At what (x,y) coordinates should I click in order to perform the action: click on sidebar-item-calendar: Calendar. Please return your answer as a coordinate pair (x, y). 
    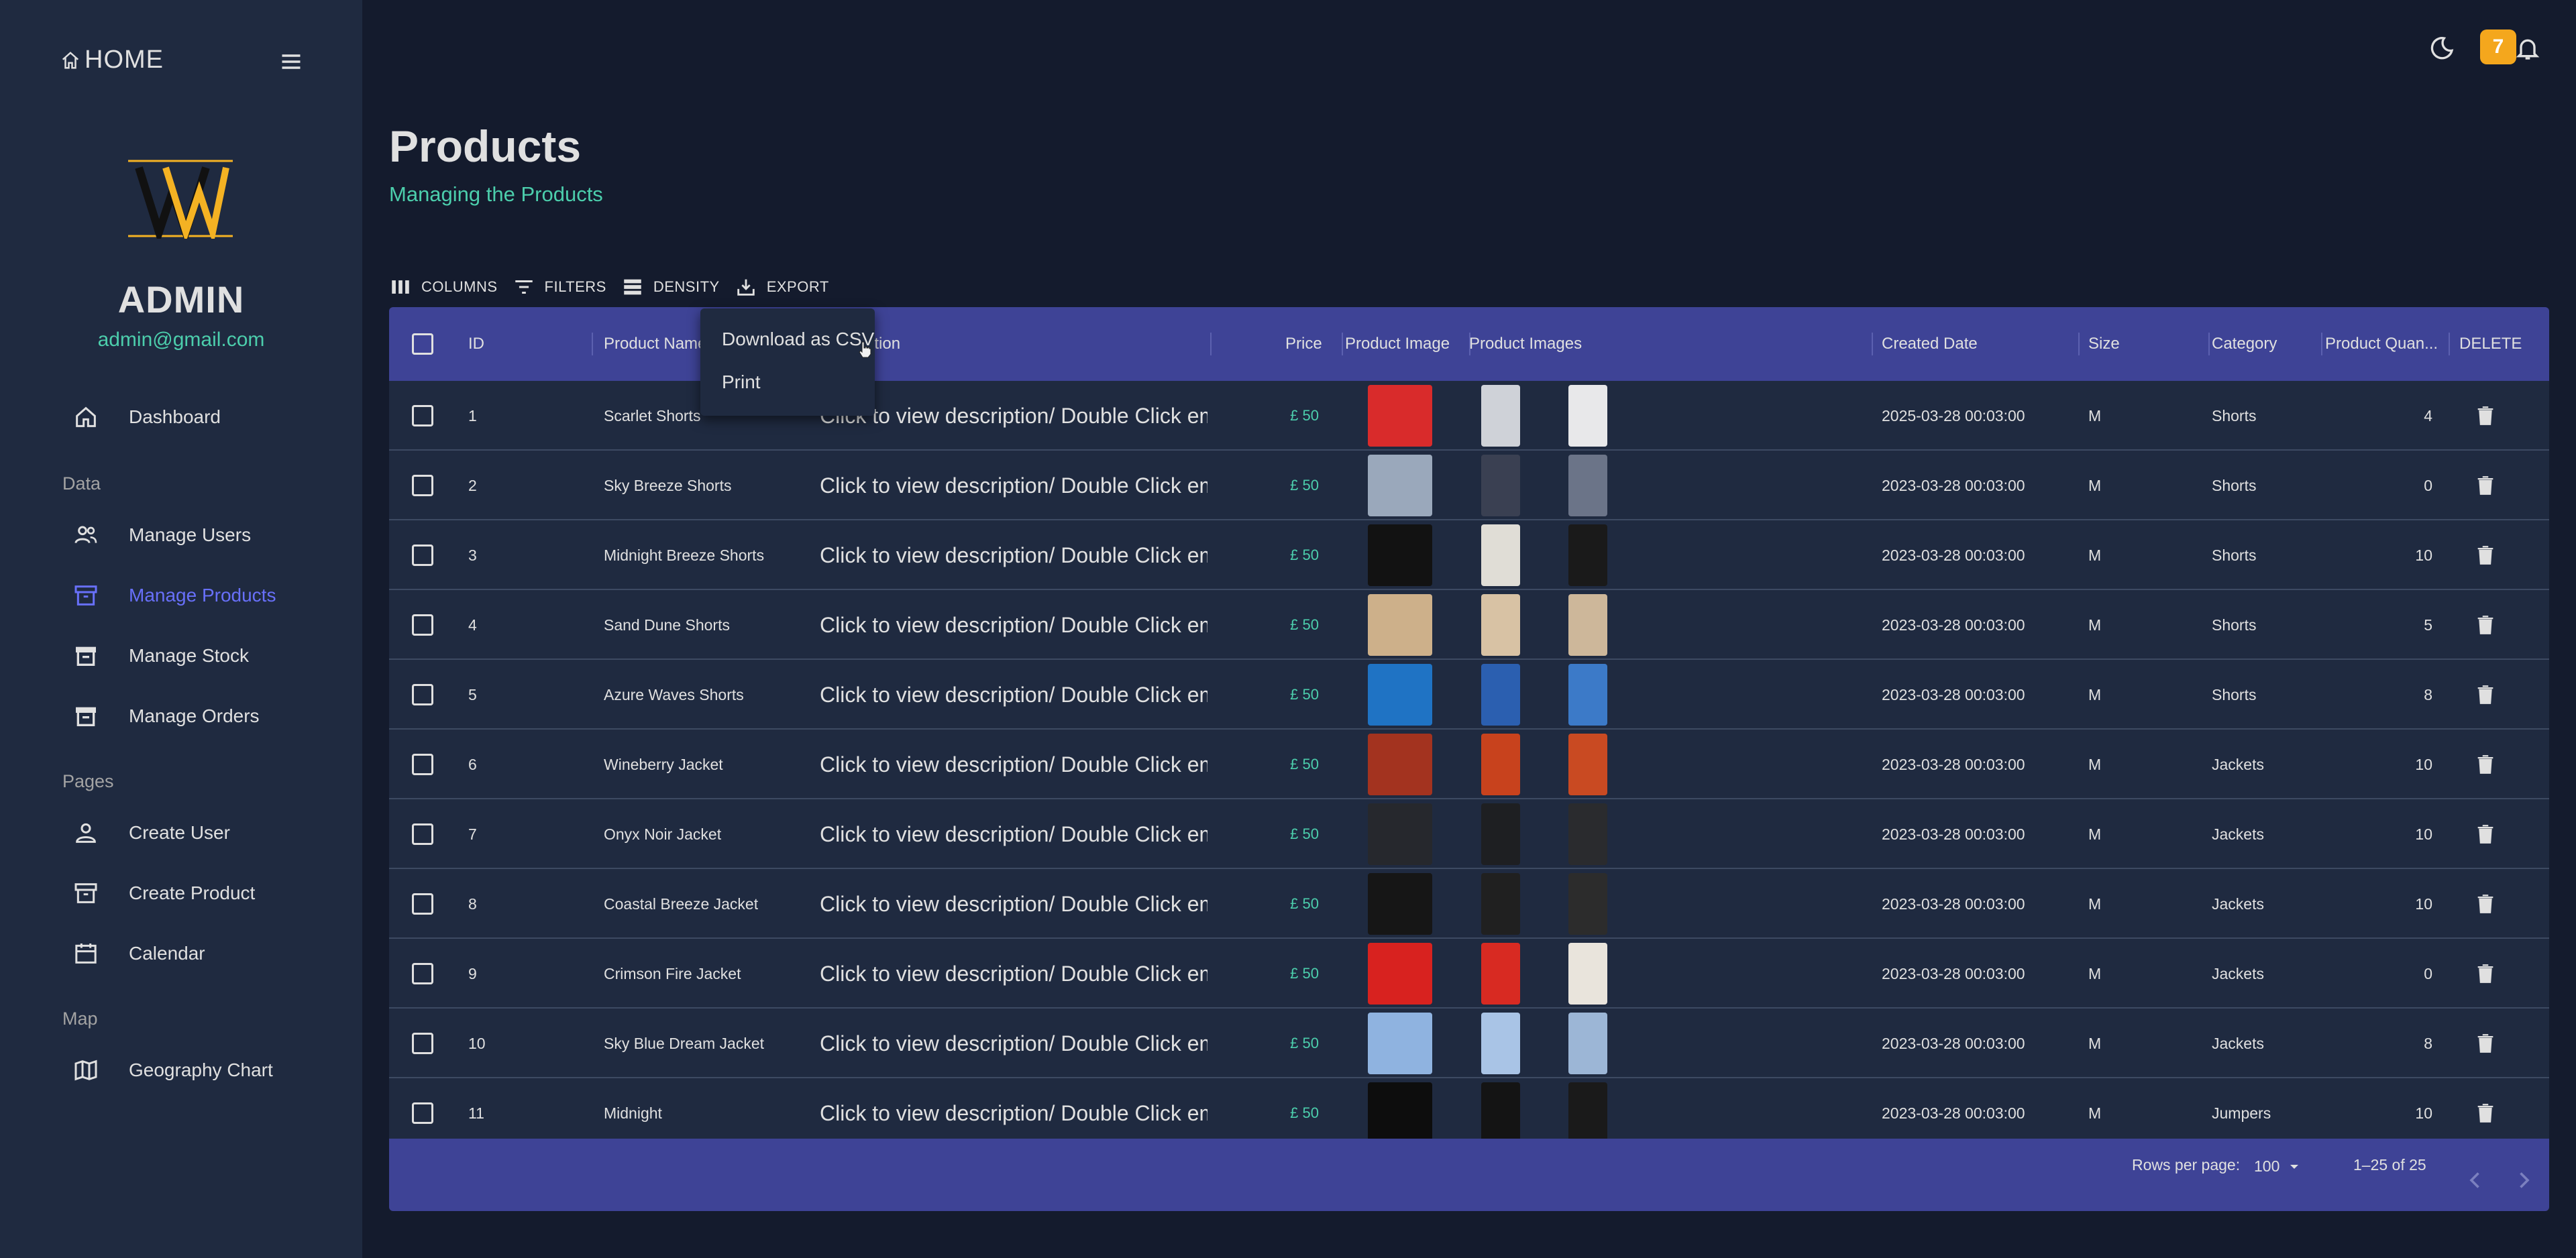
    Looking at the image, I should click on (138, 953).